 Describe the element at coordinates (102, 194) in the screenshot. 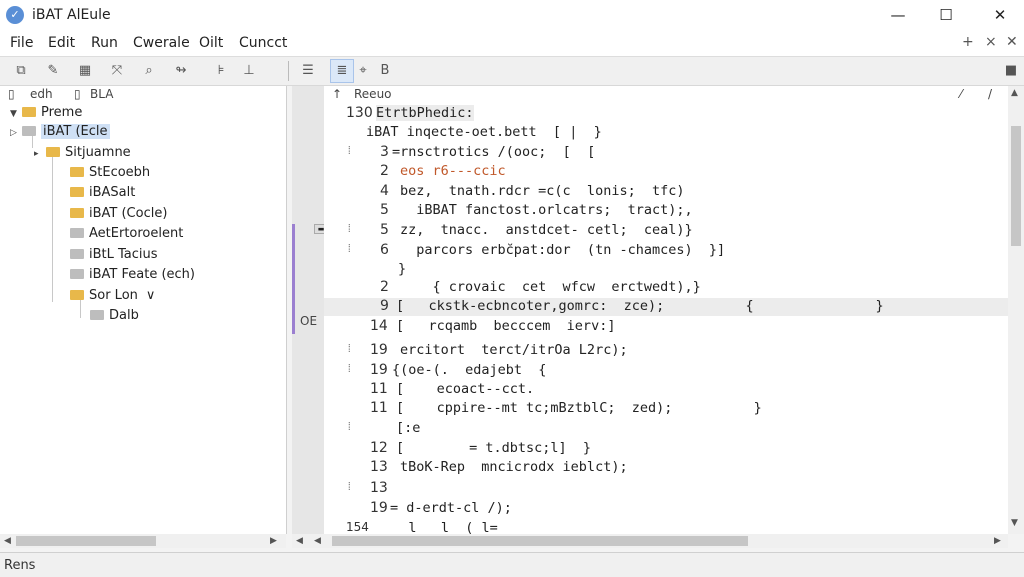

I see `tree-node: iBASalt` at that location.